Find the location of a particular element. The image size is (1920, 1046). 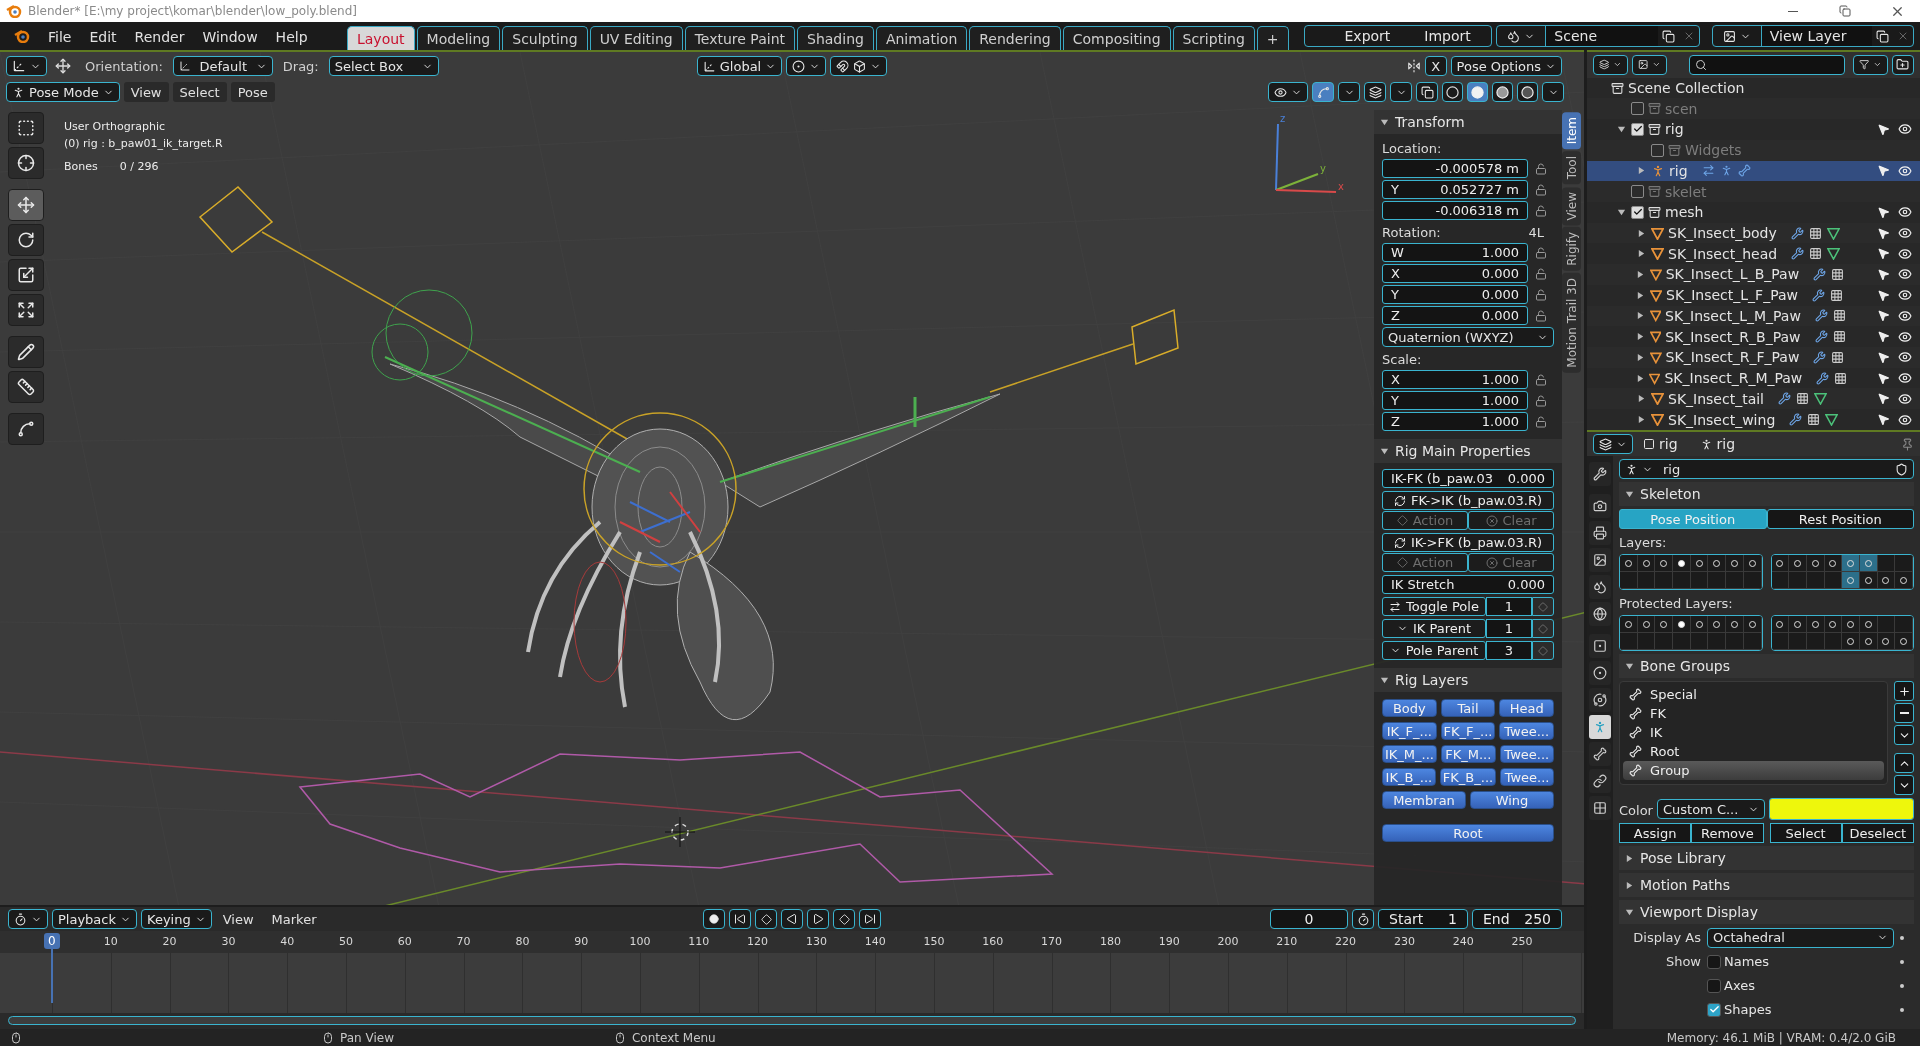

workspace-tab: Modeling is located at coordinates (458, 38).